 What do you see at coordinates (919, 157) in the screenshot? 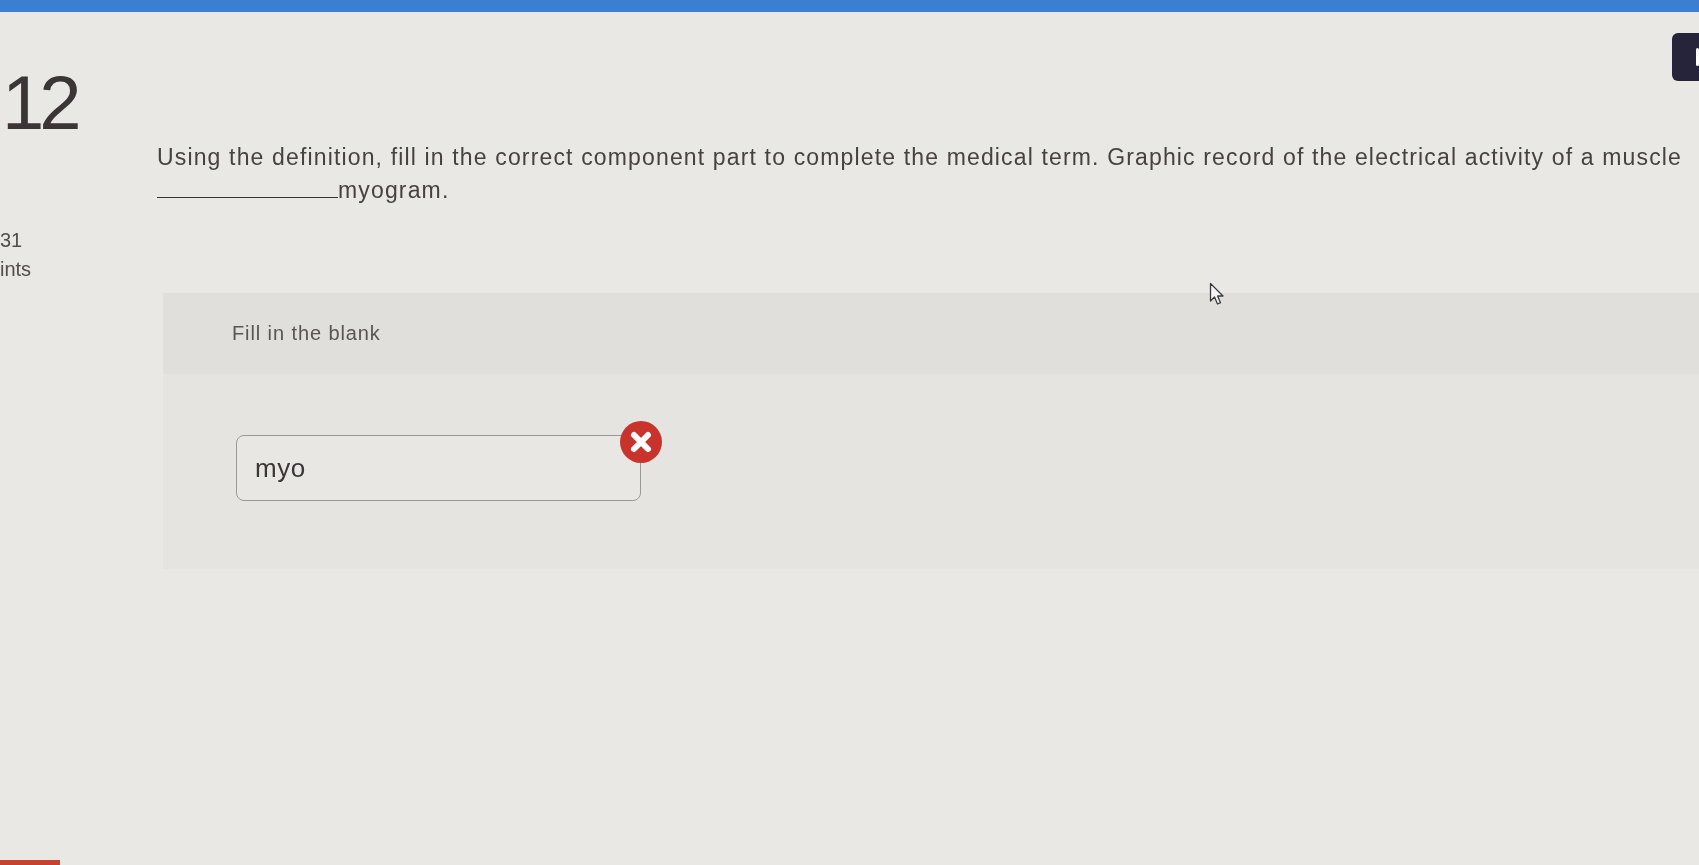
I see `question-text: Using the definition, fill in the correct component part to complete the medical term. Graphic record of the electrical activity of a muscle` at bounding box center [919, 157].